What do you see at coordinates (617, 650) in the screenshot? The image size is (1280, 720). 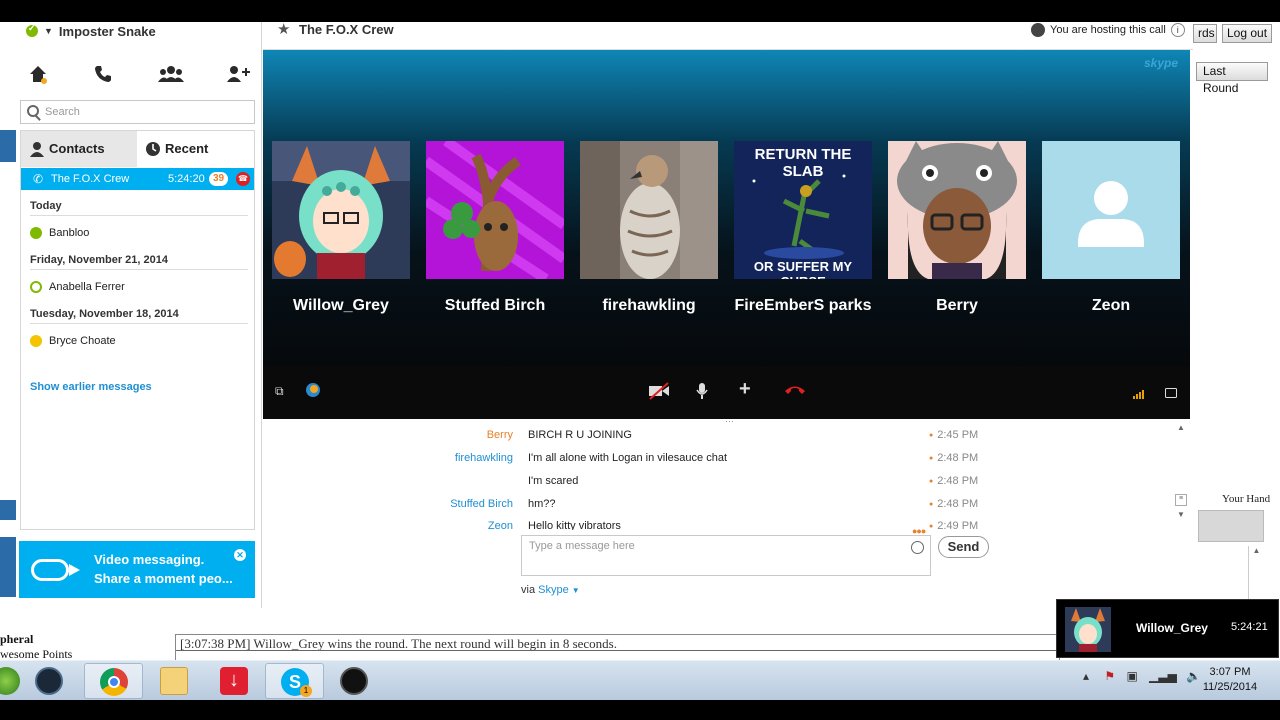 I see `log-separator` at bounding box center [617, 650].